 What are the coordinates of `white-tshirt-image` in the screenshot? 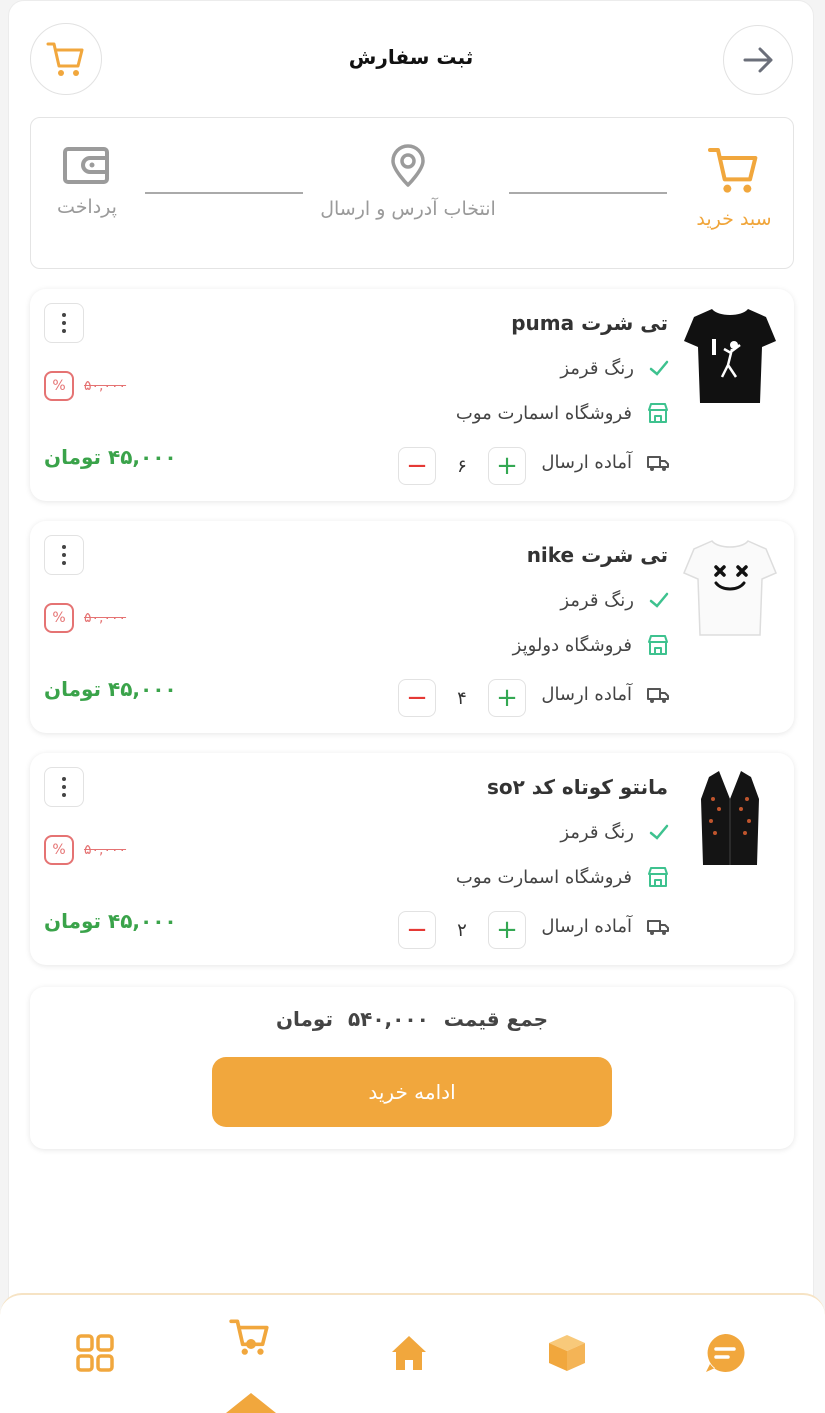 It's located at (730, 588).